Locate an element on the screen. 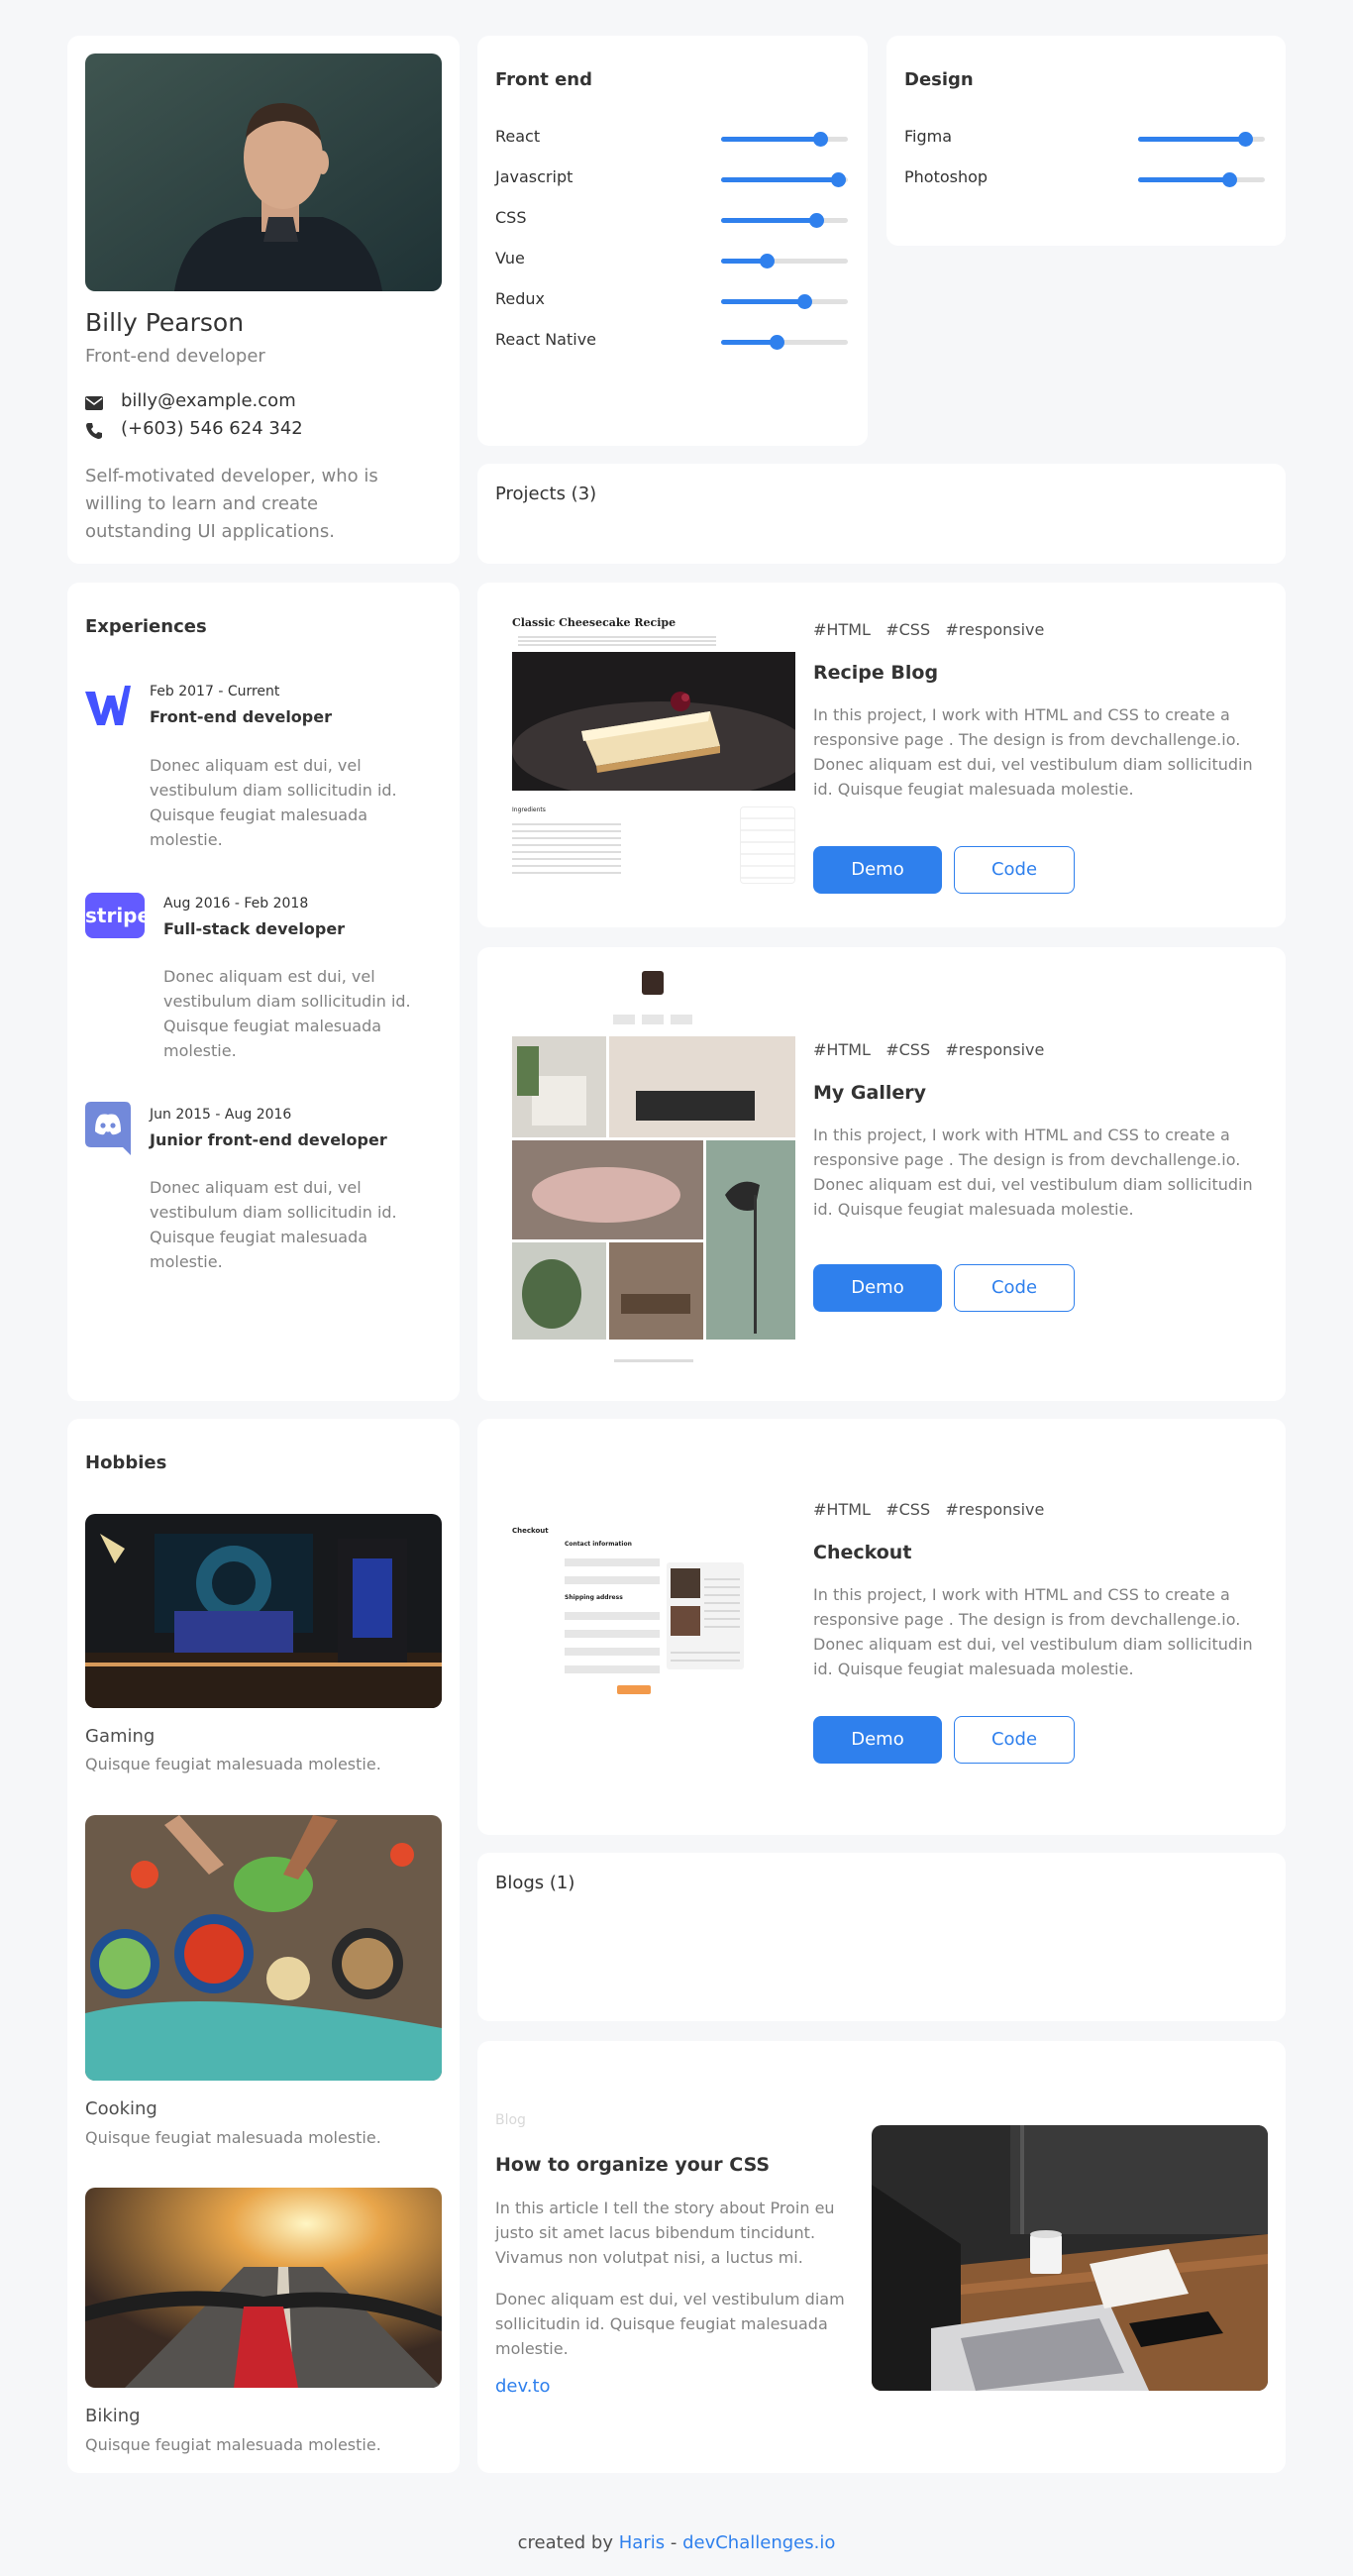 The height and width of the screenshot is (2576, 1353). experience-title: Full-stack developer is located at coordinates (254, 928).